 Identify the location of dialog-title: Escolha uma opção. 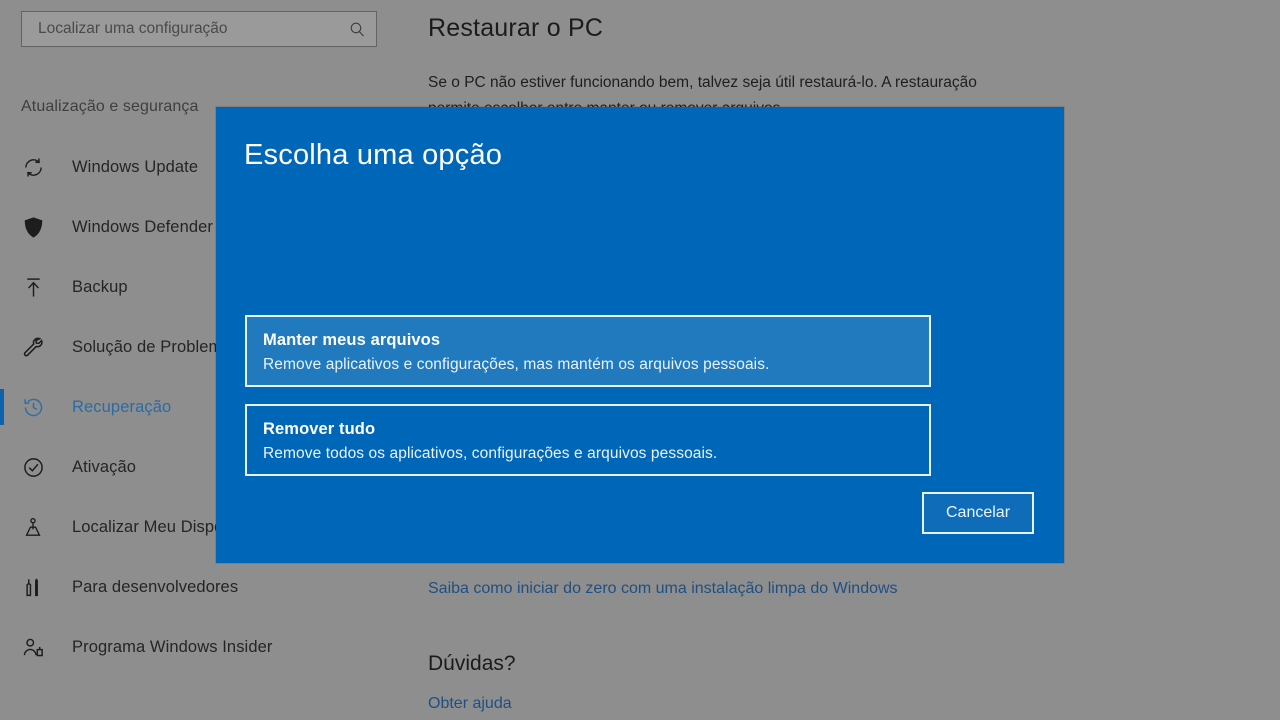
(373, 155).